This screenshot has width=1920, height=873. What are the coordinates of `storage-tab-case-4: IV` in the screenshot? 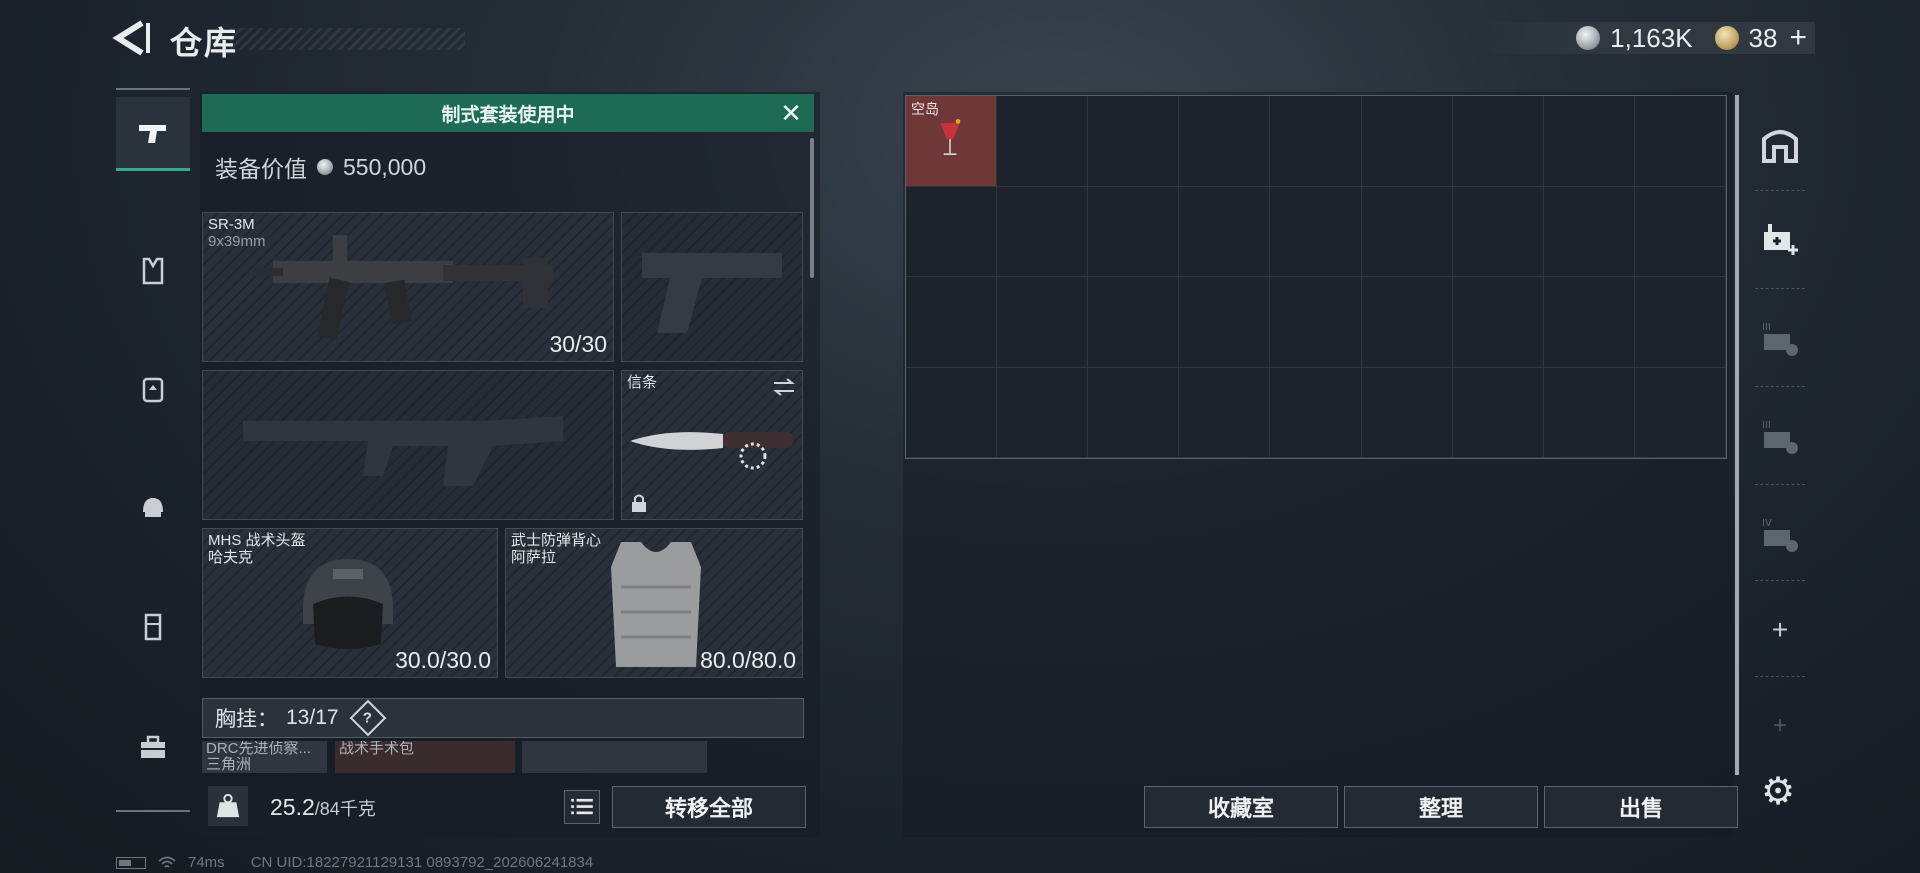 It's located at (1780, 534).